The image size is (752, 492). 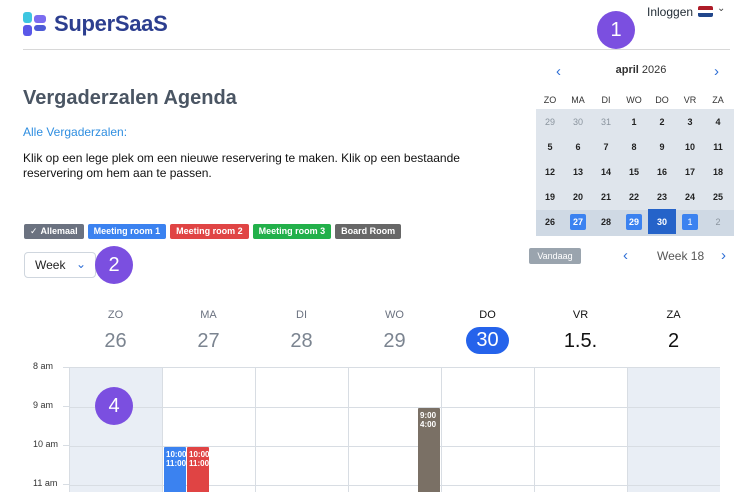 I want to click on page-title: Vergaderzalen Agenda, so click(x=130, y=98).